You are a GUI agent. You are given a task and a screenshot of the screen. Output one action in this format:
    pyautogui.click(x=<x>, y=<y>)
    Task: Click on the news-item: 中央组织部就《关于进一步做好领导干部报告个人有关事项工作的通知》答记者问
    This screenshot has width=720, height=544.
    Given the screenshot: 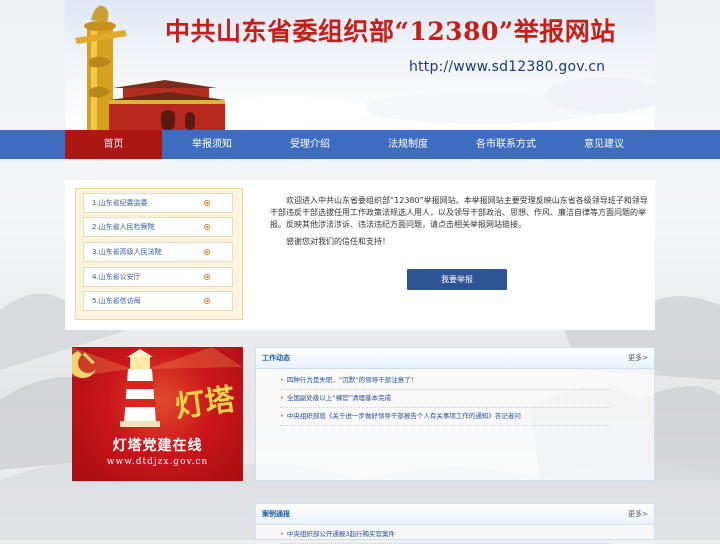 What is the action you would take?
    pyautogui.click(x=445, y=418)
    